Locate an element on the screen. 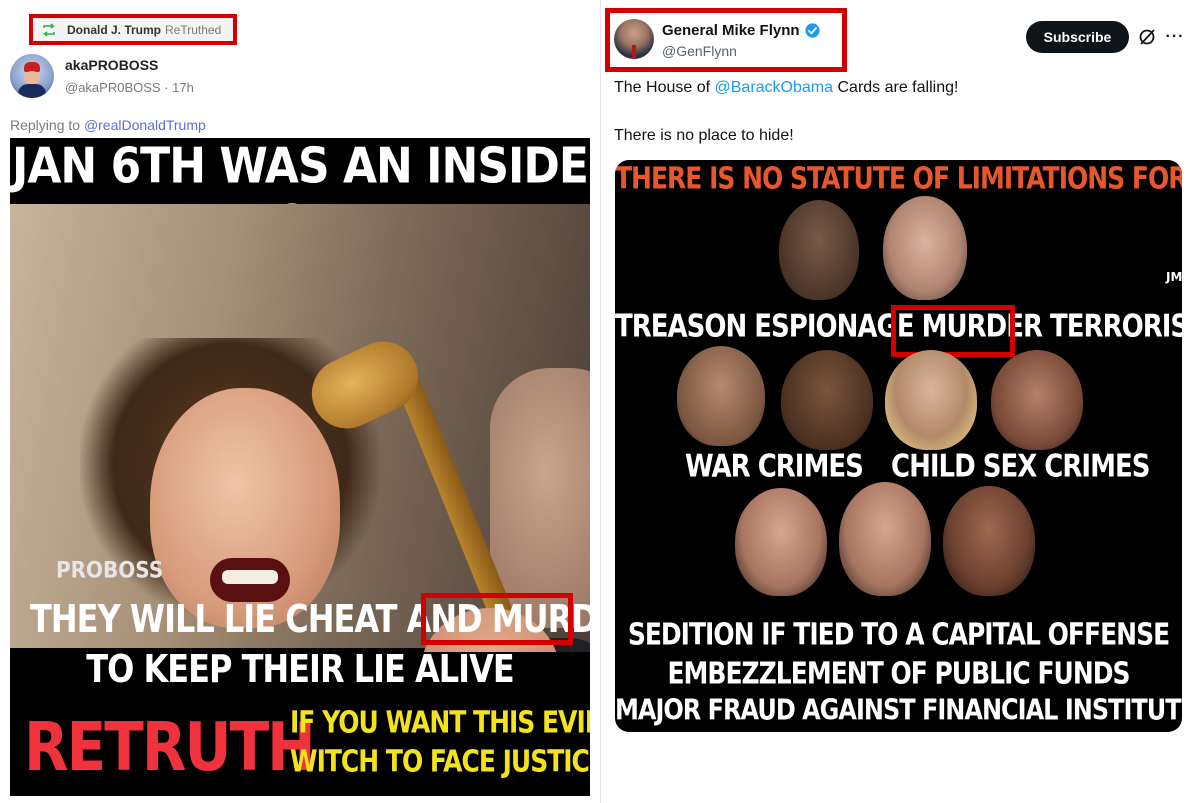 Image resolution: width=1200 pixels, height=803 pixels. retruth-arrows-icon is located at coordinates (49, 29).